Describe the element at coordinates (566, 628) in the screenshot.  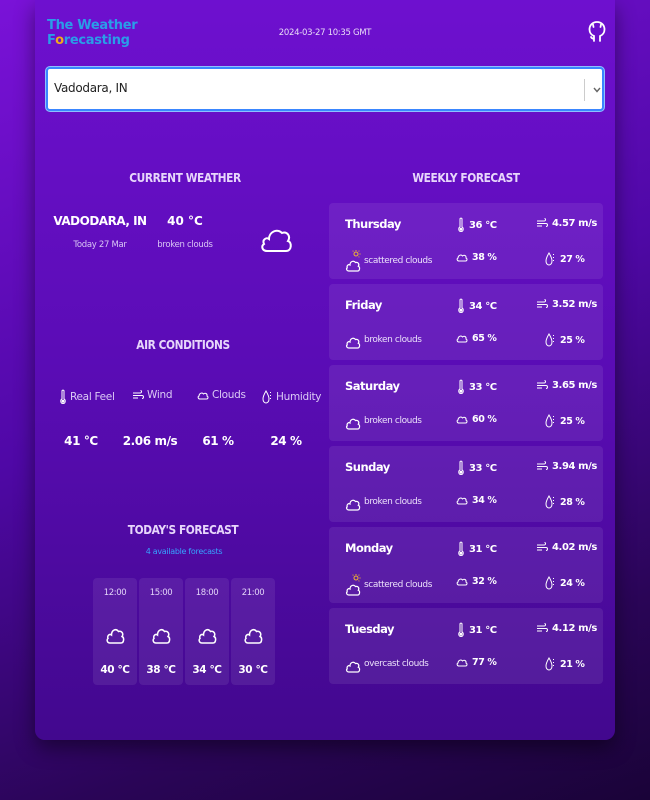
I see `forecast-wind: 4.12 m/s` at that location.